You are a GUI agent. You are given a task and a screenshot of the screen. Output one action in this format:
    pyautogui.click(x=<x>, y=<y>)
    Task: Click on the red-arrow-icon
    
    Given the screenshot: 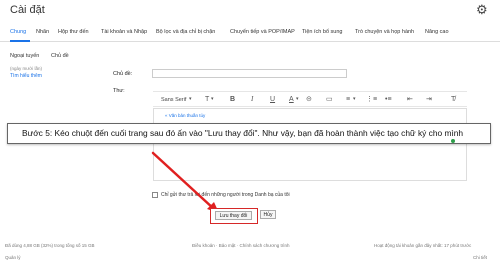 What is the action you would take?
    pyautogui.click(x=185, y=182)
    